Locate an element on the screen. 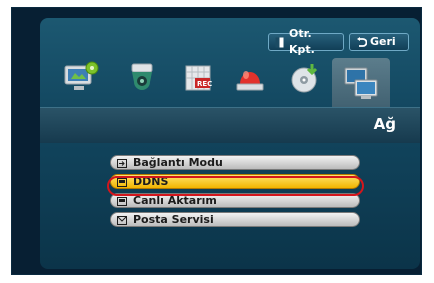 The width and height of the screenshot is (434, 283). exit-label: Otr. Kpt. is located at coordinates (302, 41).